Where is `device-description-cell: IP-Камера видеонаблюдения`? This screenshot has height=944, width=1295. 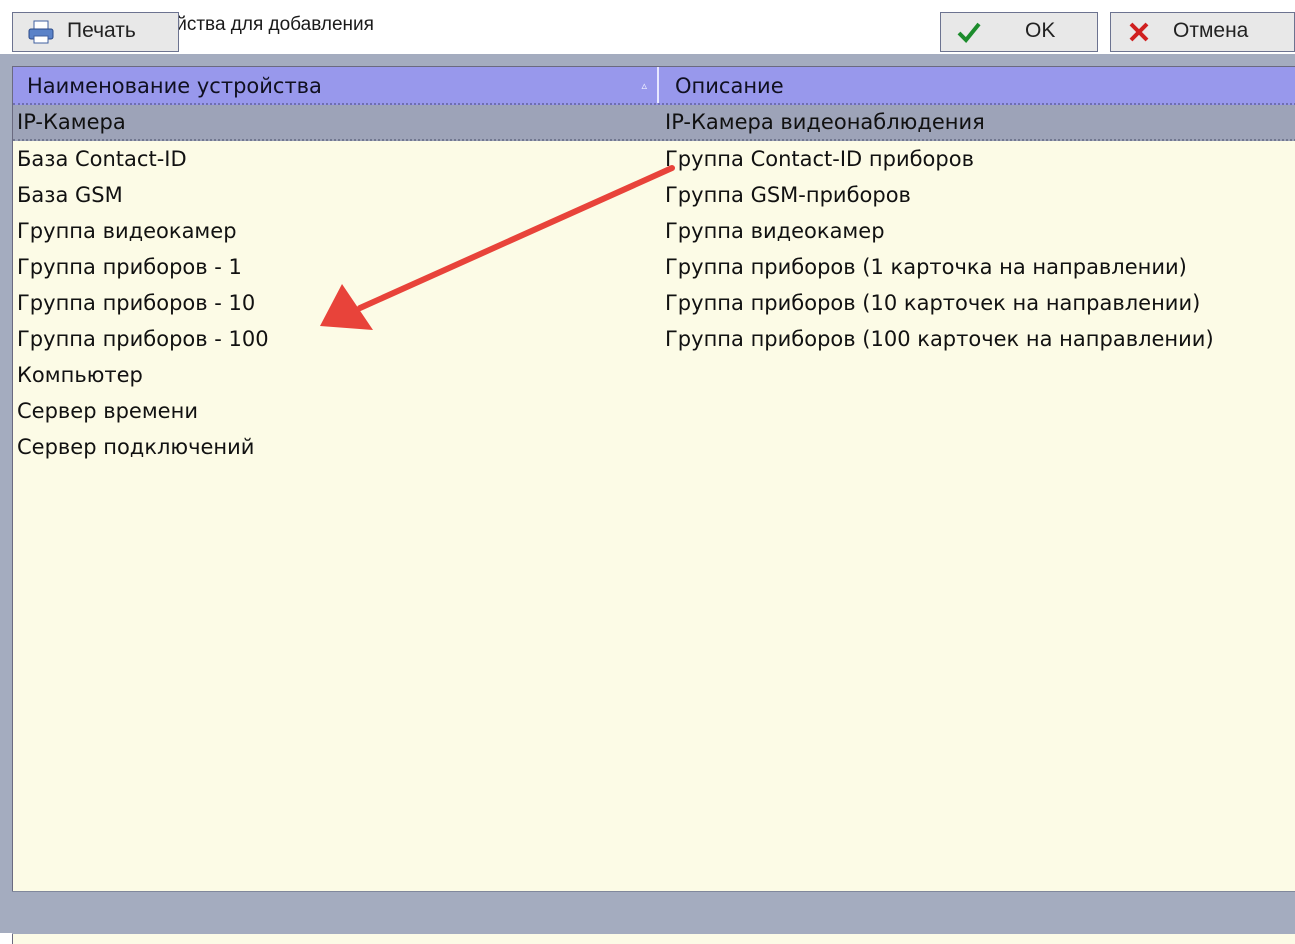 device-description-cell: IP-Камера видеонаблюдения is located at coordinates (825, 122).